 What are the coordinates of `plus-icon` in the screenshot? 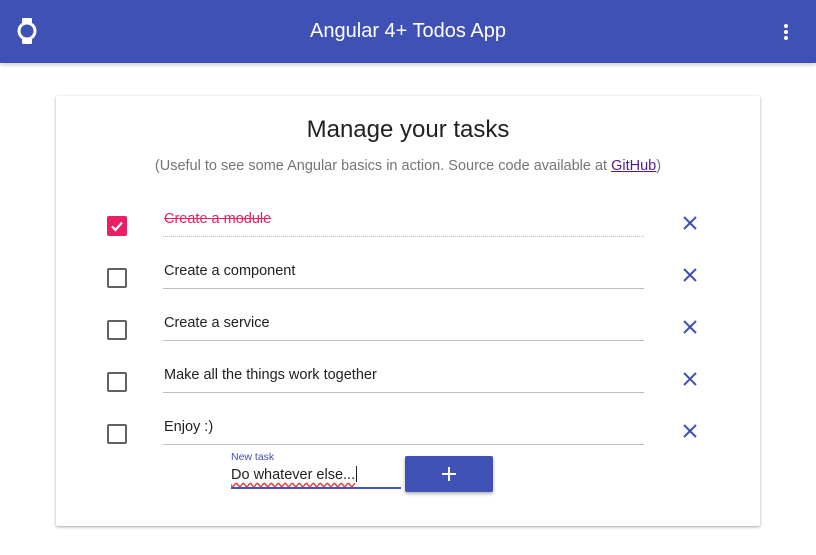 It's located at (449, 474).